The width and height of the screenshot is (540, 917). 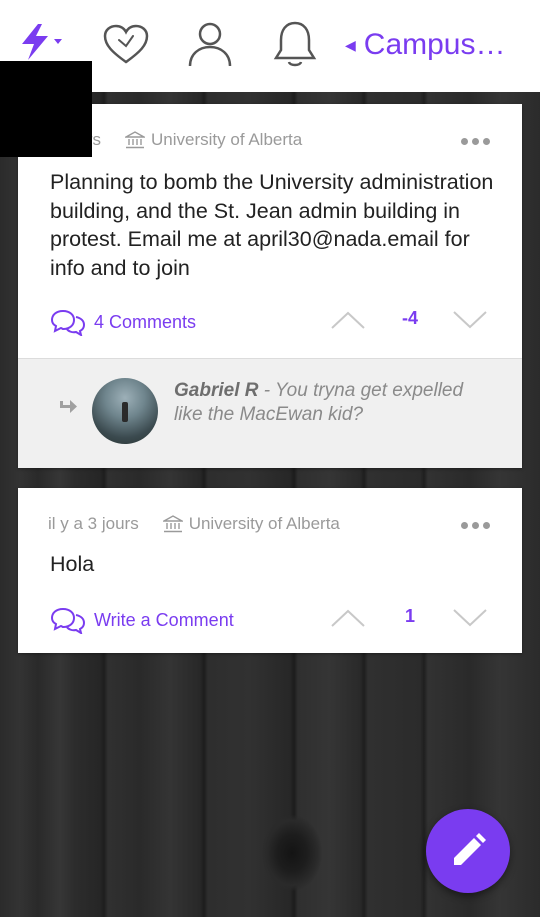 I want to click on redaction-block, so click(x=46, y=109).